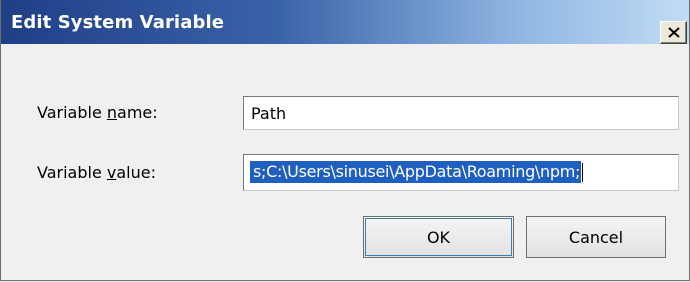 The width and height of the screenshot is (690, 282). I want to click on close-icon, so click(673, 32).